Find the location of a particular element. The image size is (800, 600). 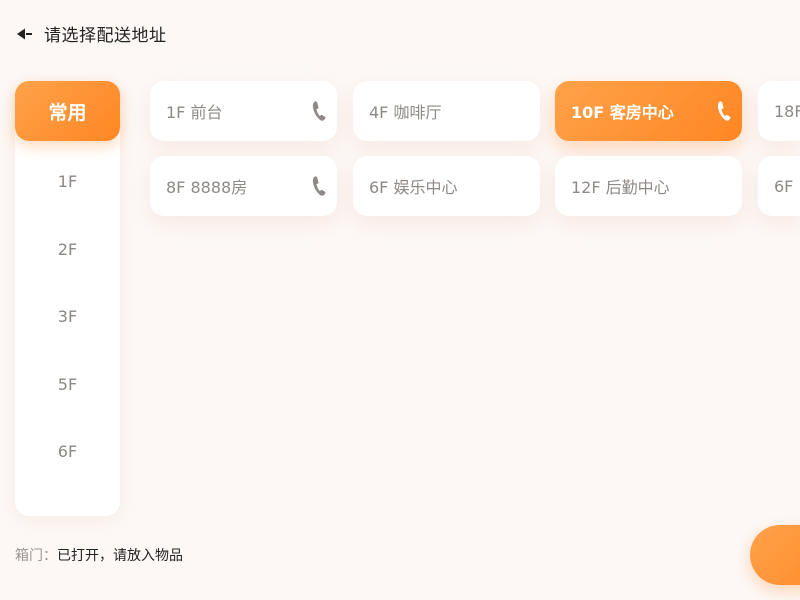

location-card-18f: 18F is located at coordinates (779, 111).